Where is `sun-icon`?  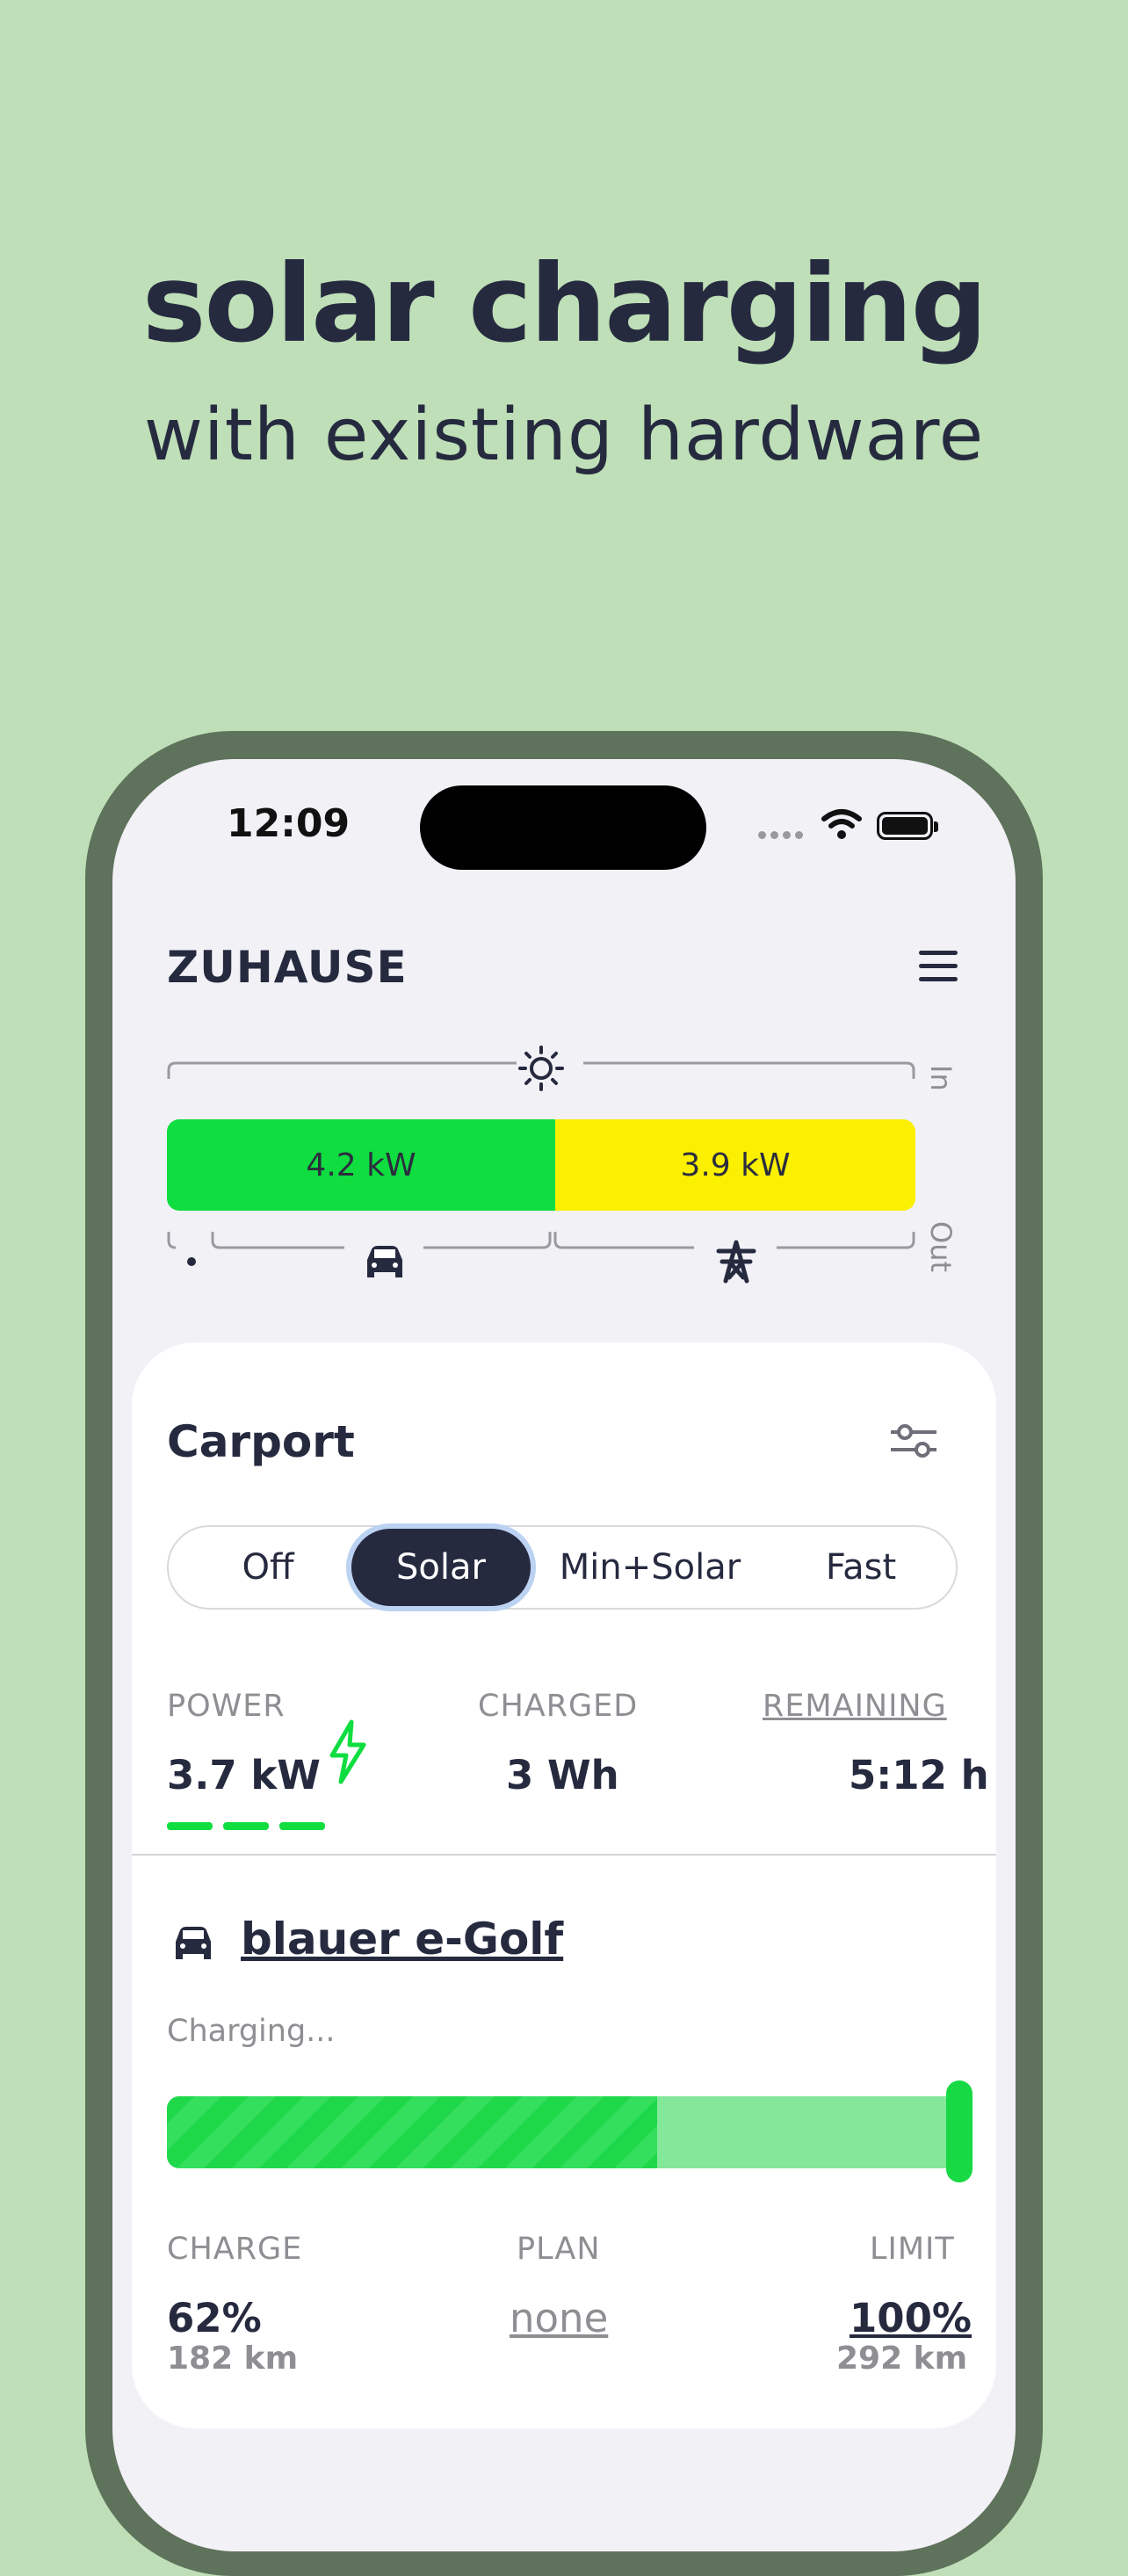
sun-icon is located at coordinates (541, 1068).